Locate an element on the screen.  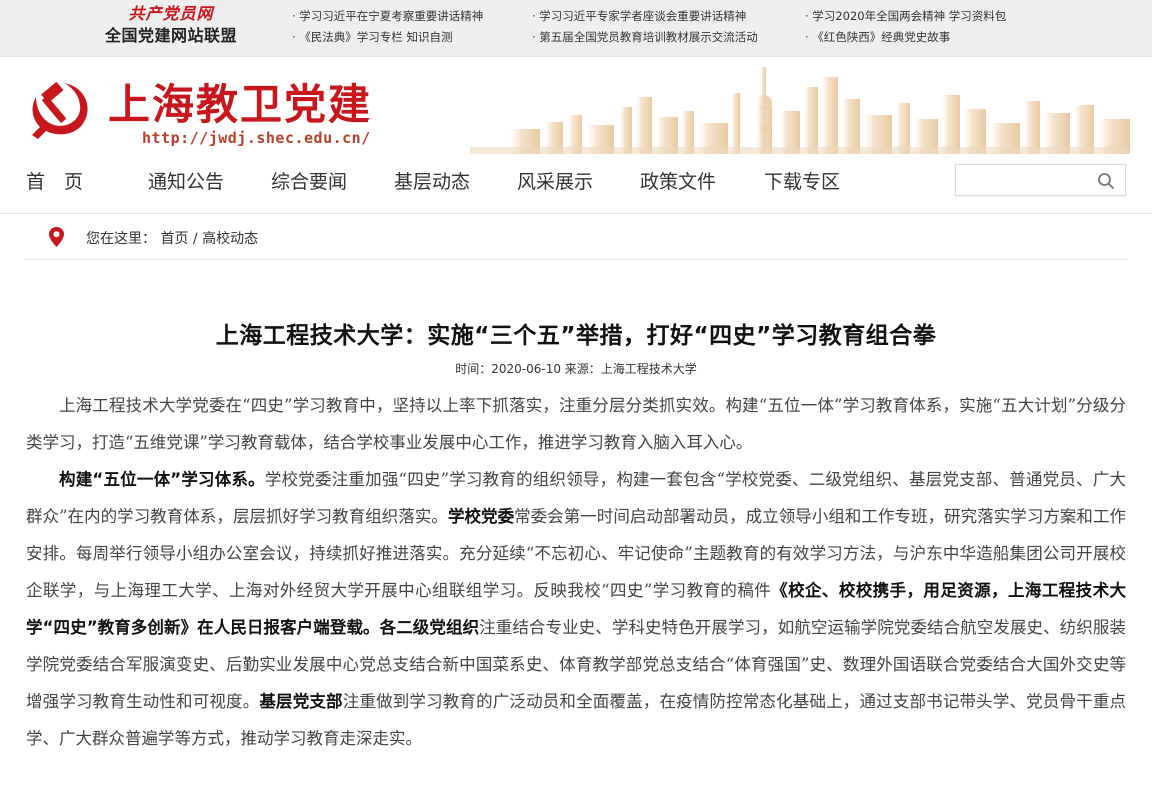
top-link: · 第五届全国党员教育培训教材展示交流活动 is located at coordinates (668, 37).